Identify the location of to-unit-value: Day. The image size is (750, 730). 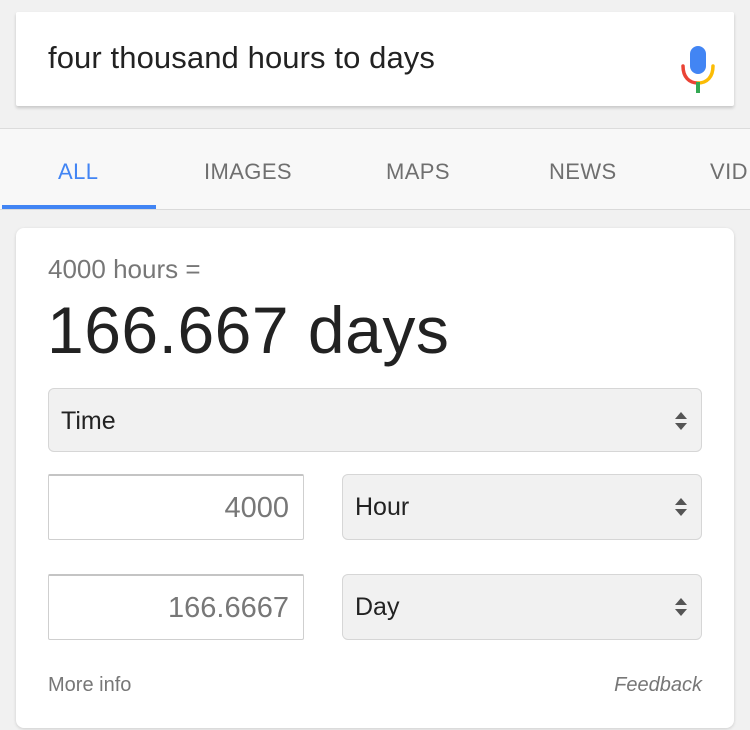
(377, 607).